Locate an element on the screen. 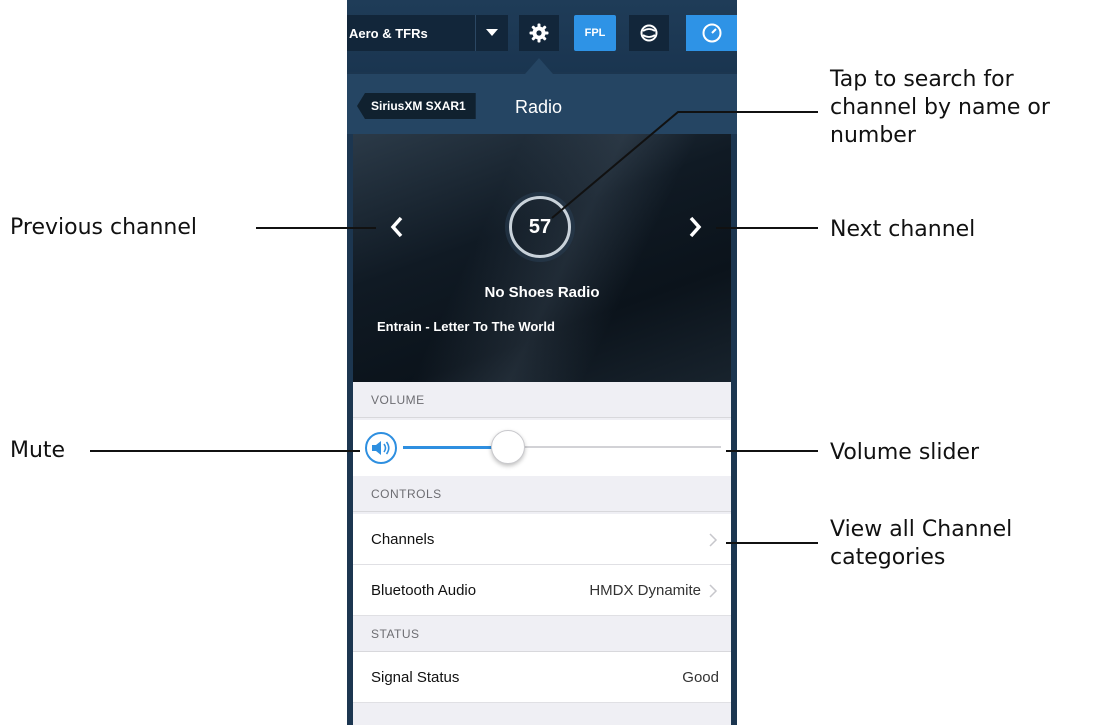 The height and width of the screenshot is (725, 1101). volume-slider-callout: Volume slider is located at coordinates (905, 452).